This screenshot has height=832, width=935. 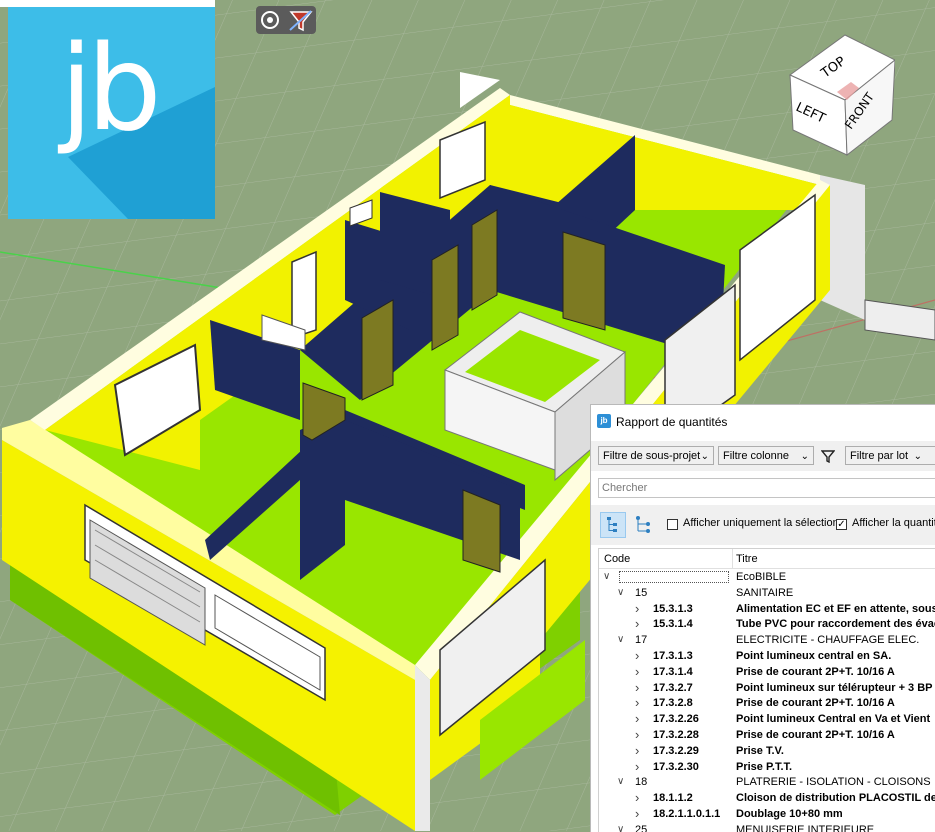 What do you see at coordinates (893, 523) in the screenshot?
I see `show-quantities-label: Afficher la quantité` at bounding box center [893, 523].